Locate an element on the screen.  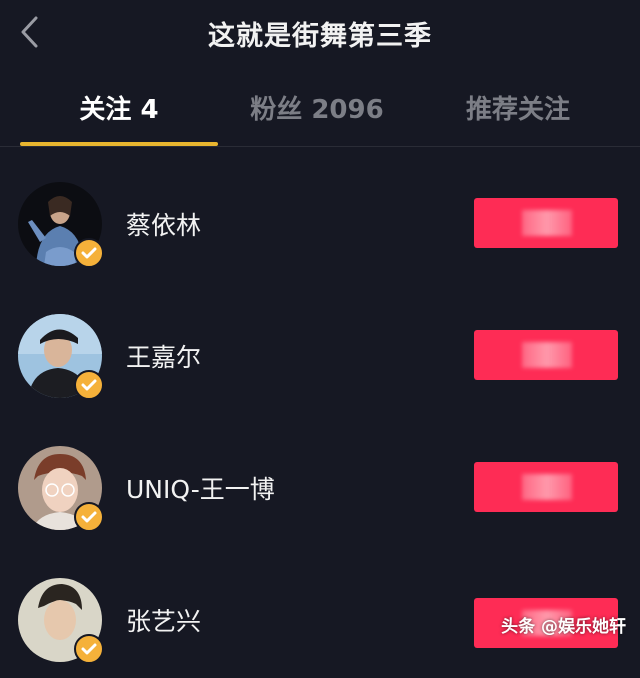
list-item: UNIQ-王一博 is located at coordinates (320, 496).